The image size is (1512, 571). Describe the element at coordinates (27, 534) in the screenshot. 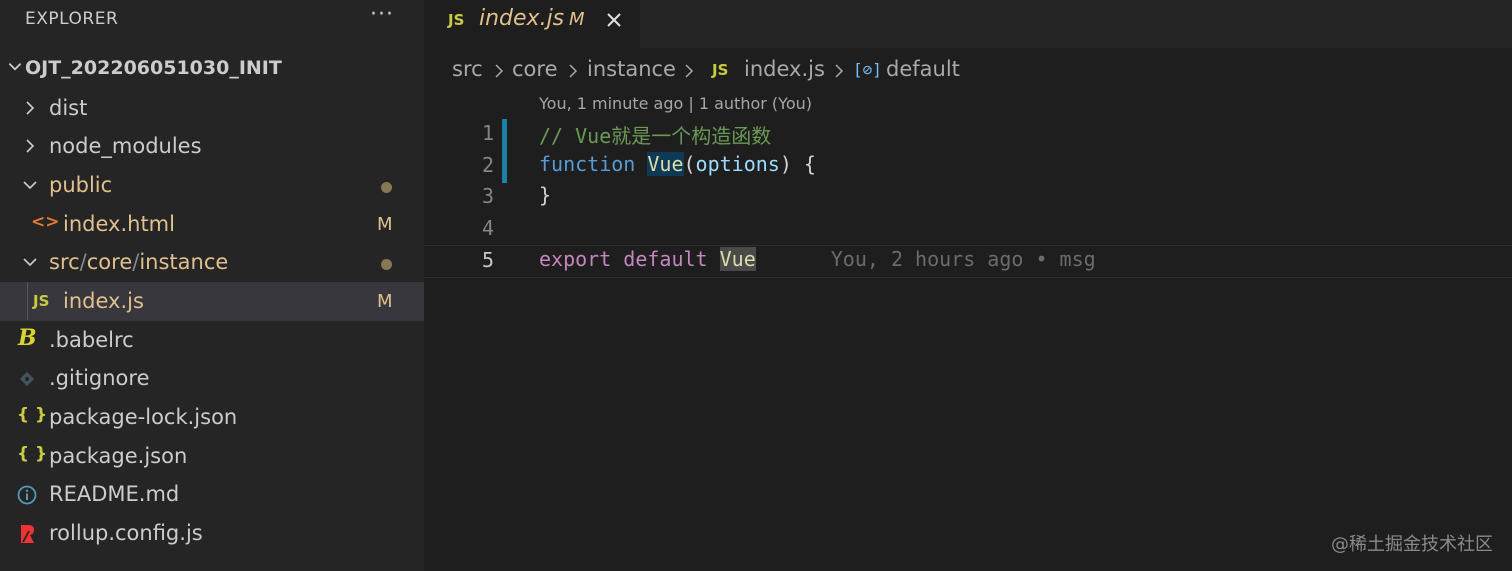

I see `rollup-file-icon` at that location.